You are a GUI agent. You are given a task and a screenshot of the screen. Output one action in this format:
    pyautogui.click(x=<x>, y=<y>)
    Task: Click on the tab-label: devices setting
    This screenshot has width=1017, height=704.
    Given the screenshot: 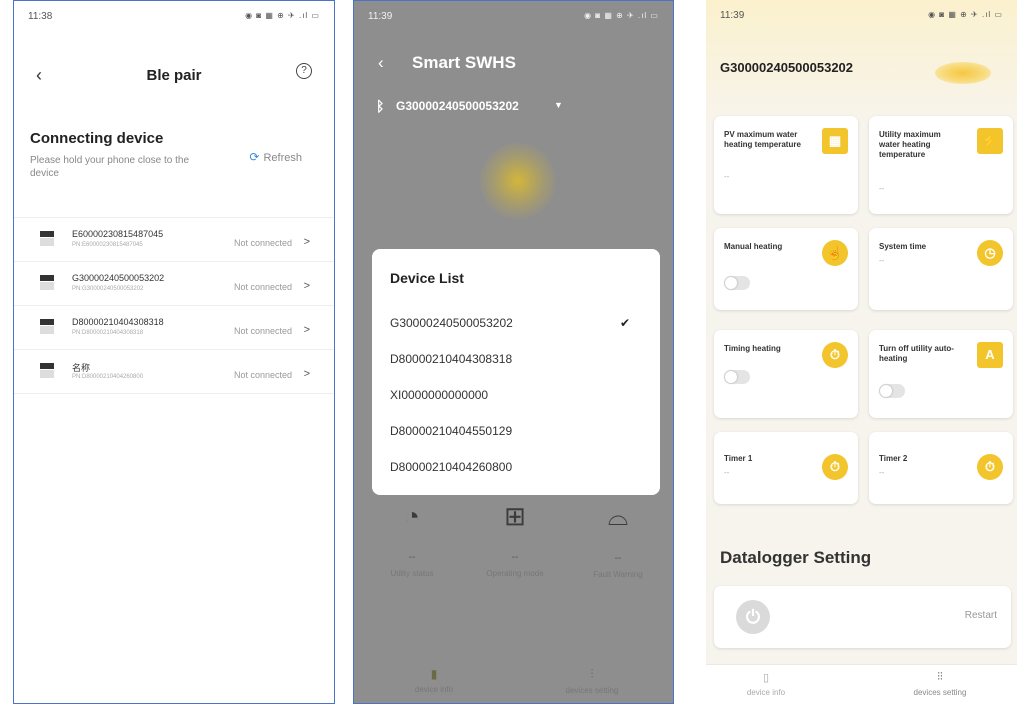 What is the action you would take?
    pyautogui.click(x=940, y=692)
    